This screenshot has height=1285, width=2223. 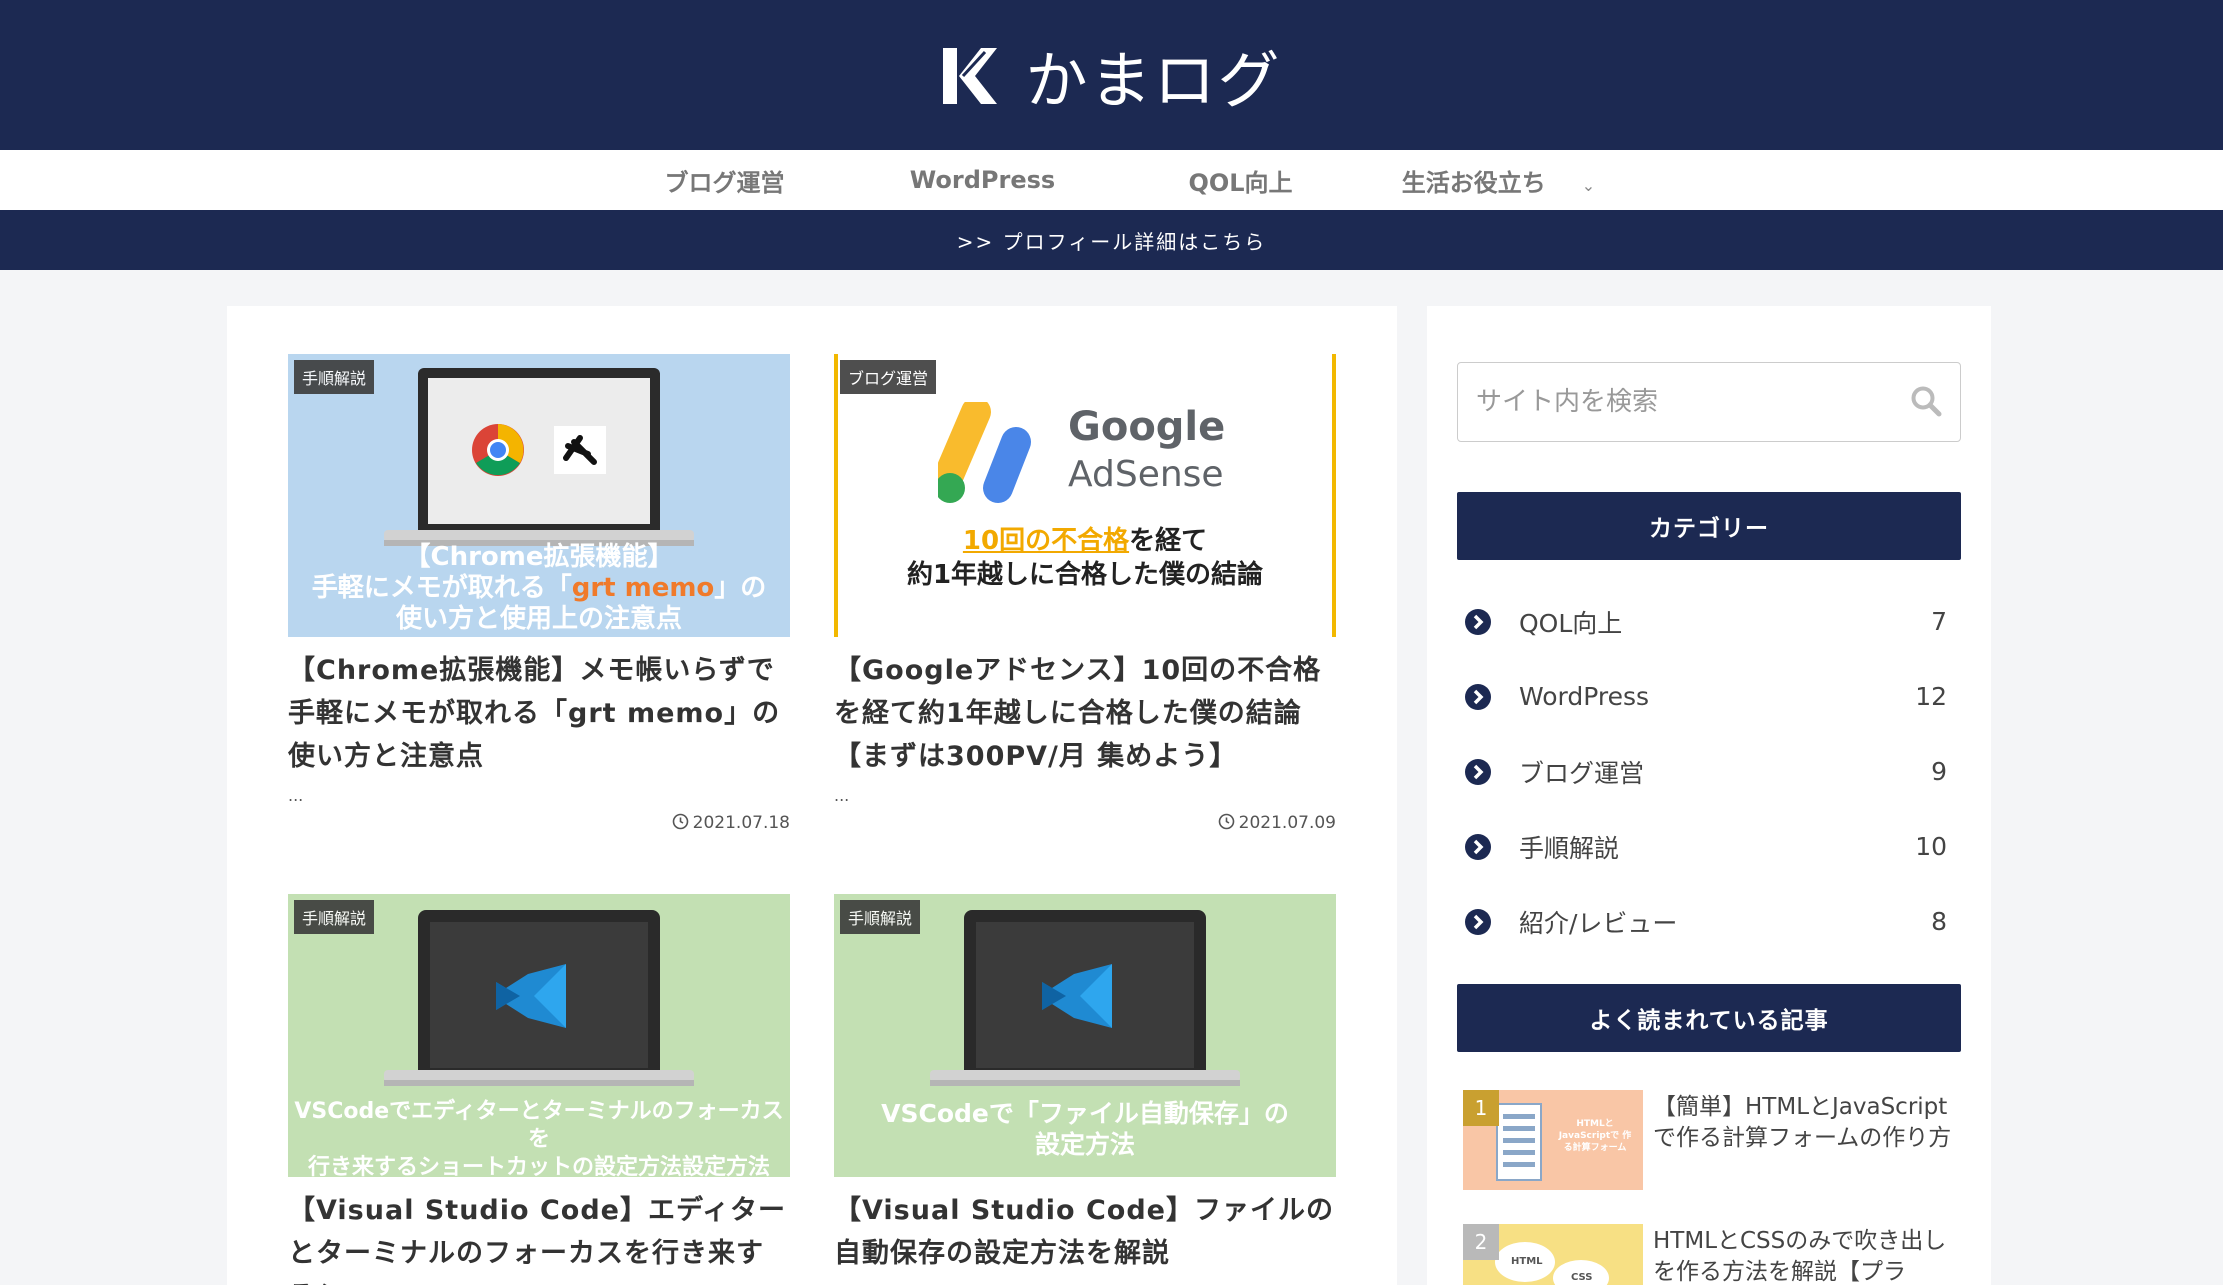 I want to click on thumbnail-caption-line: 10回の不合格を経て, so click(x=1085, y=541).